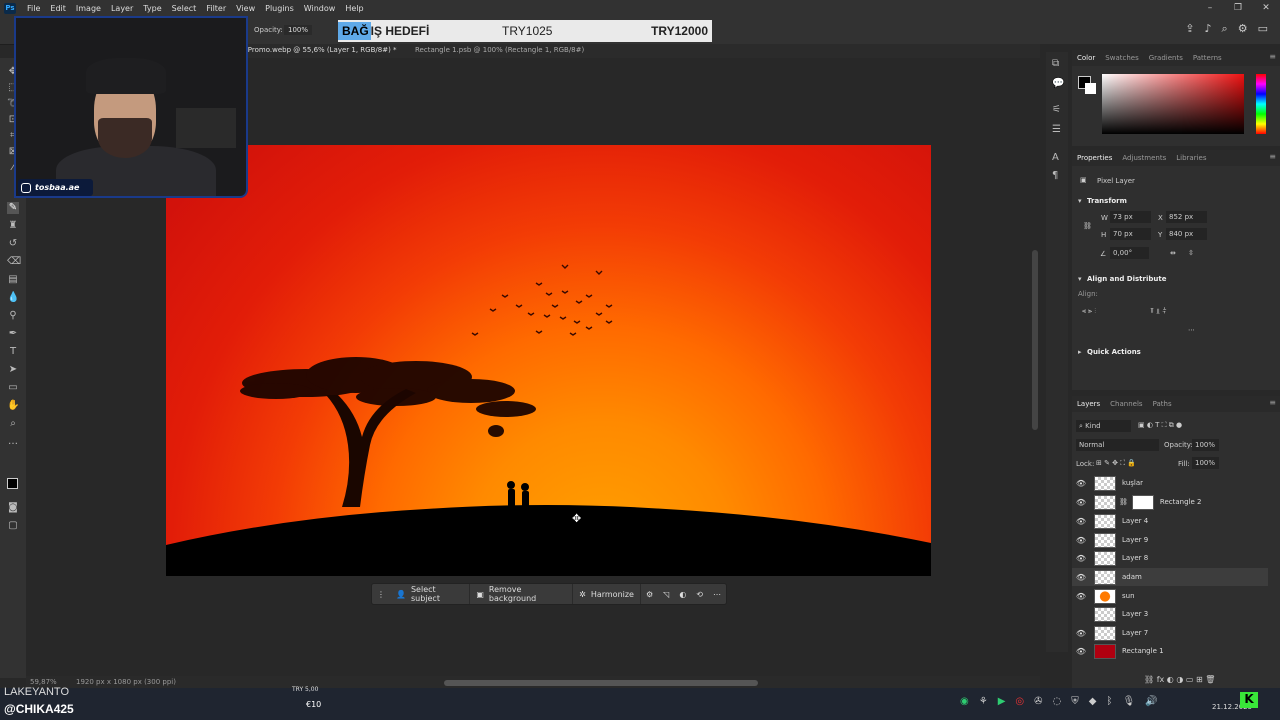 Image resolution: width=1280 pixels, height=720 pixels. I want to click on width-input: 73 px, so click(1130, 217).